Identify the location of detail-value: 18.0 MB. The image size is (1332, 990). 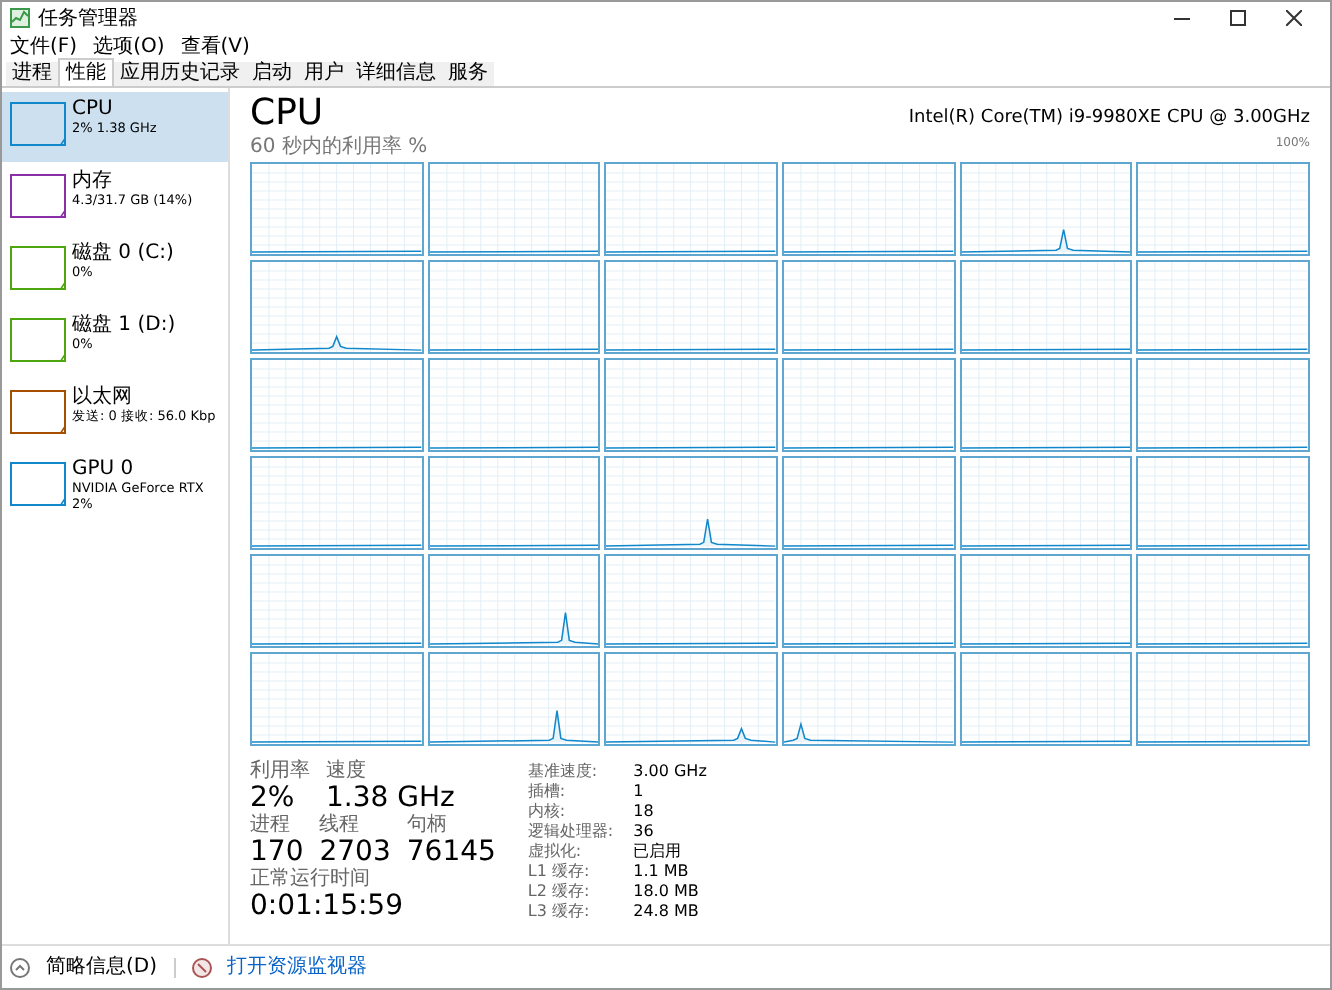
(667, 892).